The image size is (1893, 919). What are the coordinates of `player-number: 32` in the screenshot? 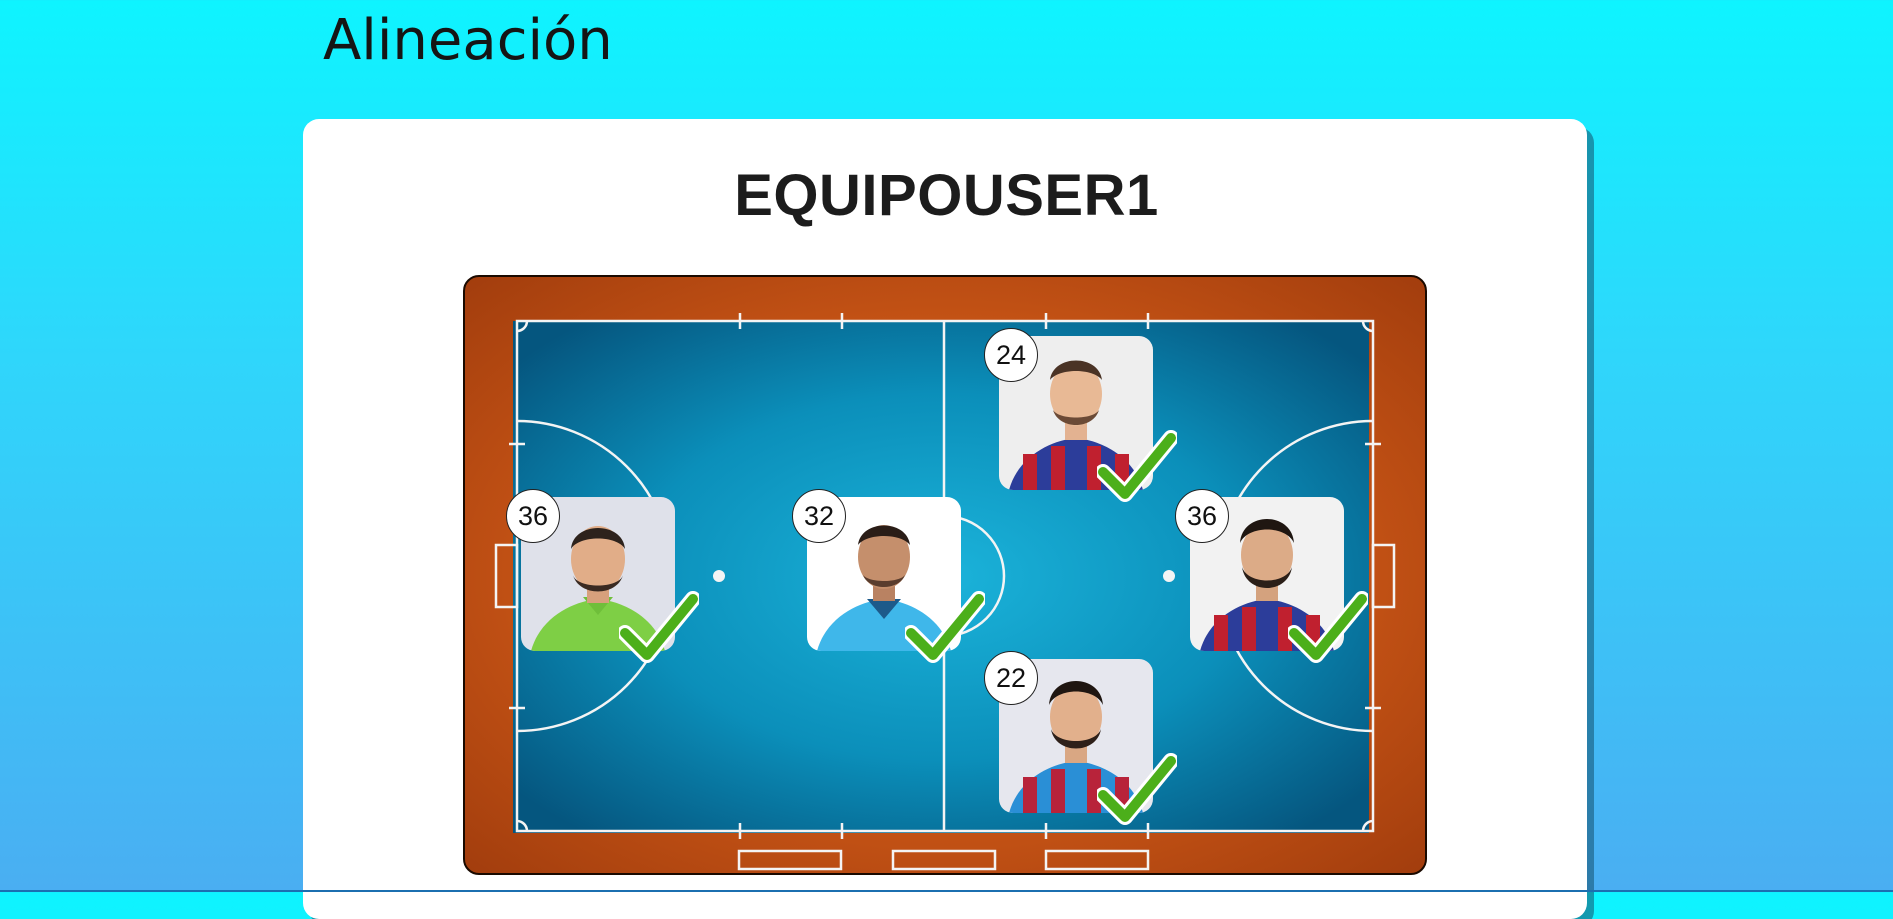 It's located at (819, 516).